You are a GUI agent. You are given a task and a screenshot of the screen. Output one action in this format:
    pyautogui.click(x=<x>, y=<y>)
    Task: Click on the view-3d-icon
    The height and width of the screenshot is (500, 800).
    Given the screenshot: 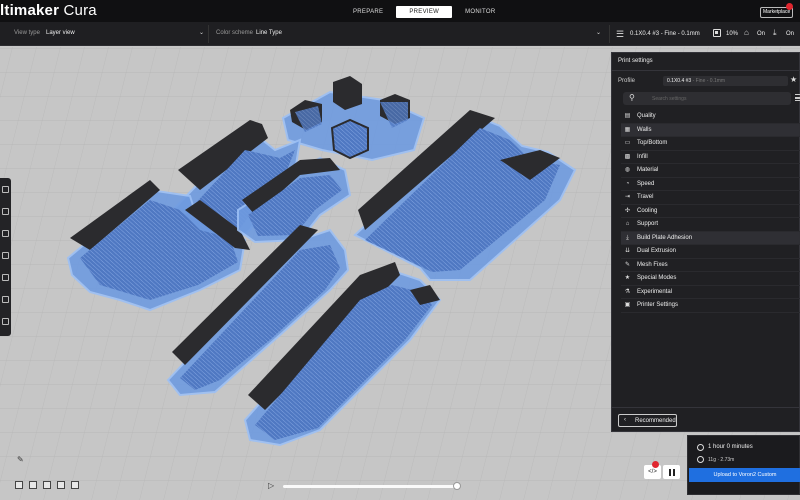 What is the action you would take?
    pyautogui.click(x=19, y=485)
    